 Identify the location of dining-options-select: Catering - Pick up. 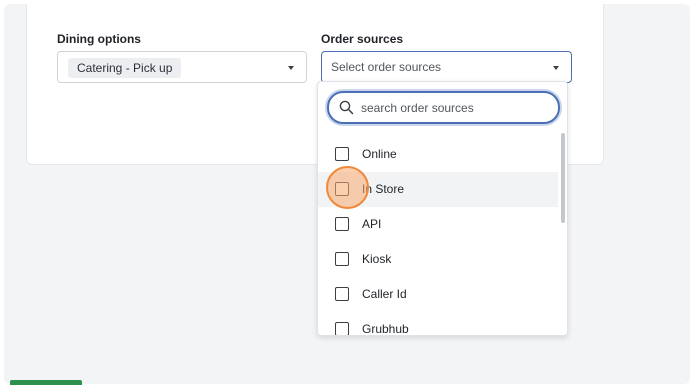
(182, 67).